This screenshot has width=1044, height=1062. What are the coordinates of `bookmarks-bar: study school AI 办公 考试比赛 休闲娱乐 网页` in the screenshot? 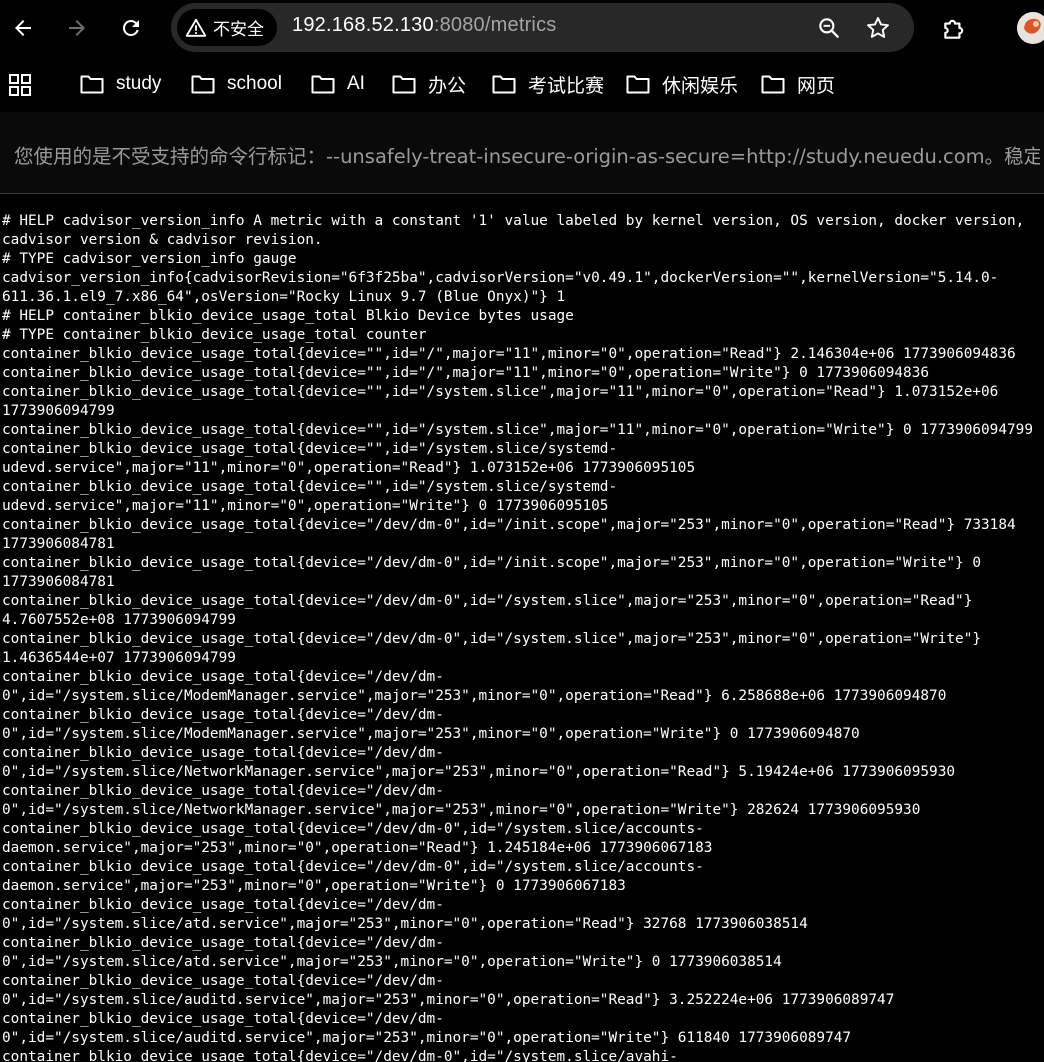 It's located at (522, 84).